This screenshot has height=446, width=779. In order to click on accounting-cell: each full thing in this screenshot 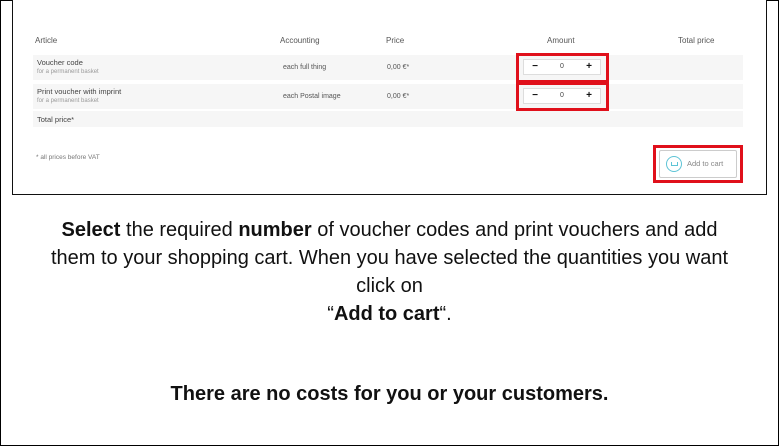, I will do `click(305, 67)`.